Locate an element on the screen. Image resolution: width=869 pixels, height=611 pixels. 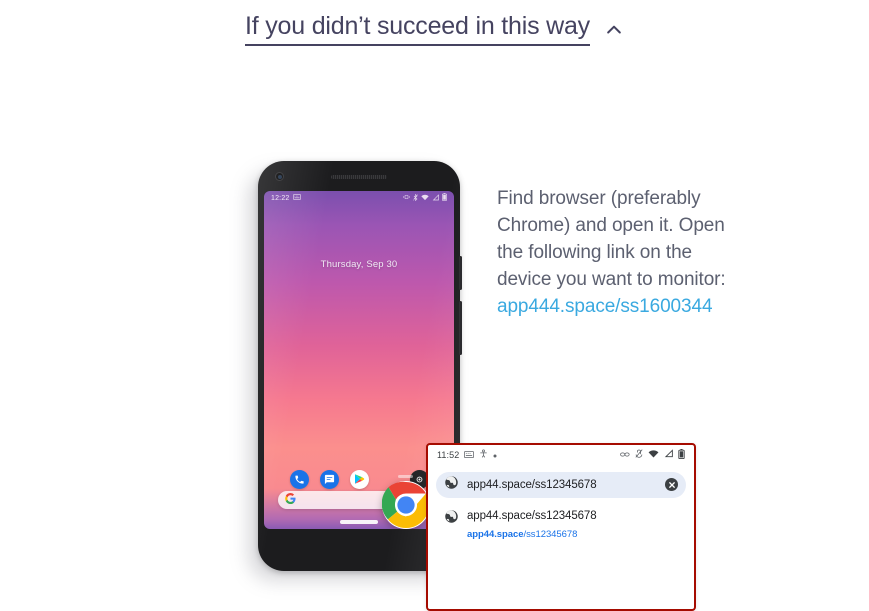
chevron-up-icon is located at coordinates (614, 30).